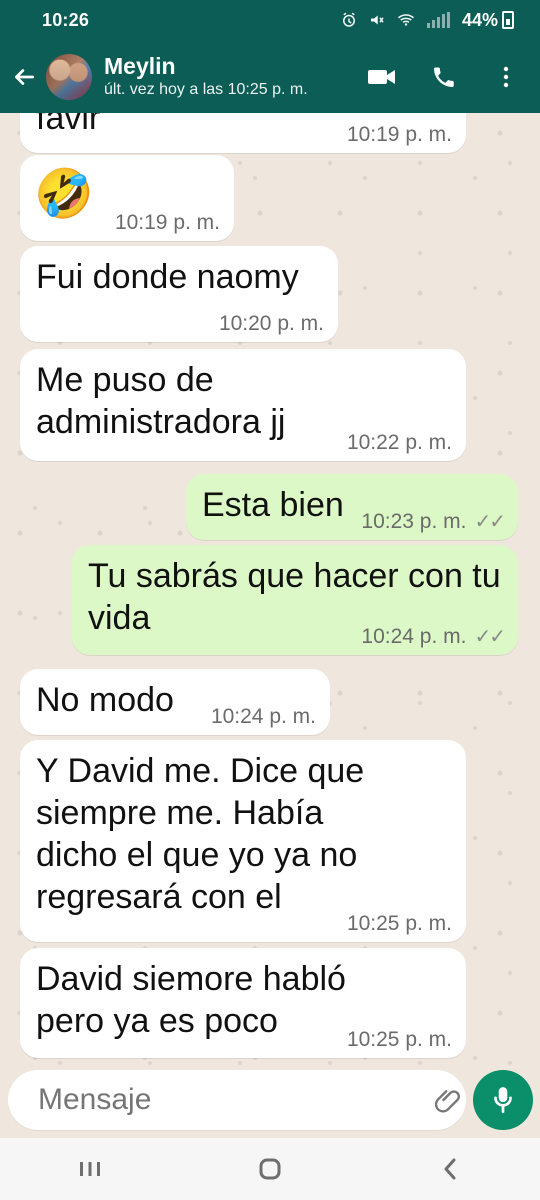 Image resolution: width=540 pixels, height=1200 pixels. I want to click on last-seen: últ. vez hoy a las 10:25 p. m., so click(206, 89).